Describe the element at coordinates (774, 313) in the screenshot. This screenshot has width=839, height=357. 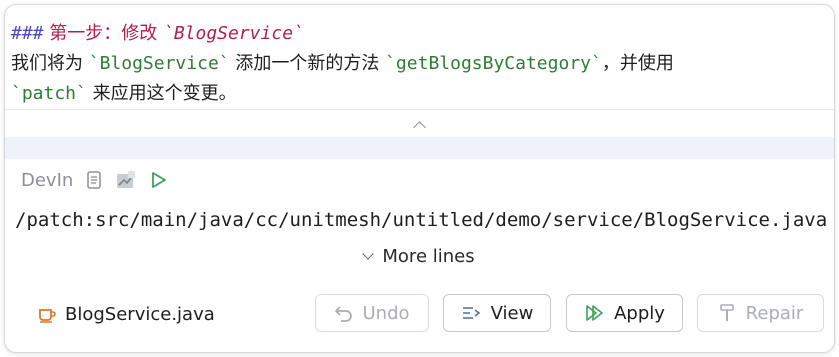
I see `repair-label: Repair` at that location.